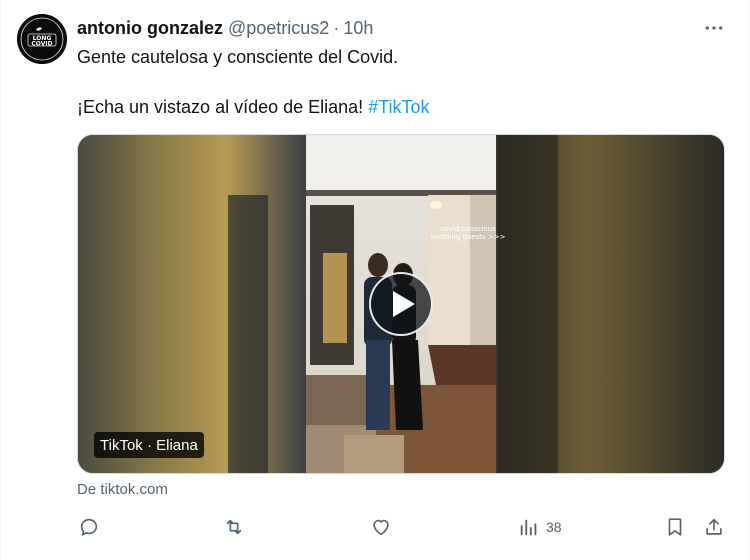 This screenshot has width=750, height=560. Describe the element at coordinates (150, 28) in the screenshot. I see `author-name: antonio gonzalez` at that location.